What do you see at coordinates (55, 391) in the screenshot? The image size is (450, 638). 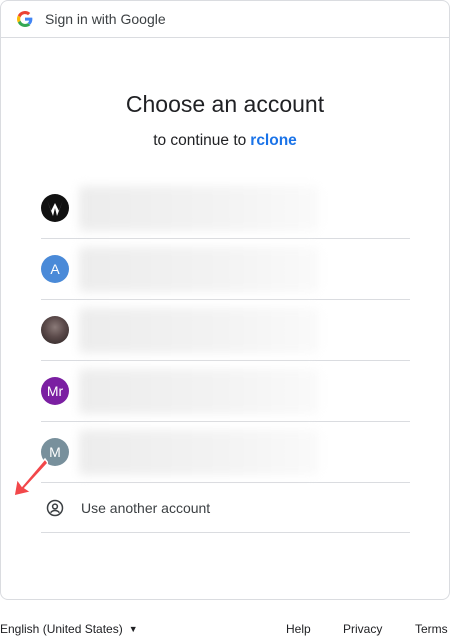 I see `avatar: Mr` at bounding box center [55, 391].